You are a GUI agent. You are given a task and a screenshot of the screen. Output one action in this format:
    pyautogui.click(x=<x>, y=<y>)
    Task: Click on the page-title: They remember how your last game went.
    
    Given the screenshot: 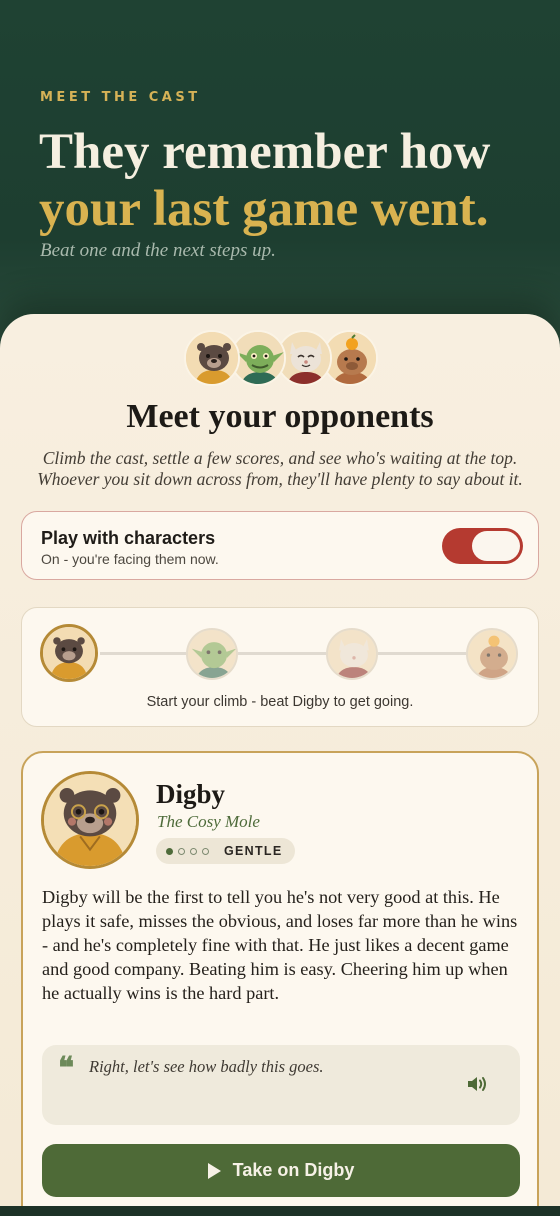 What is the action you would take?
    pyautogui.click(x=294, y=181)
    